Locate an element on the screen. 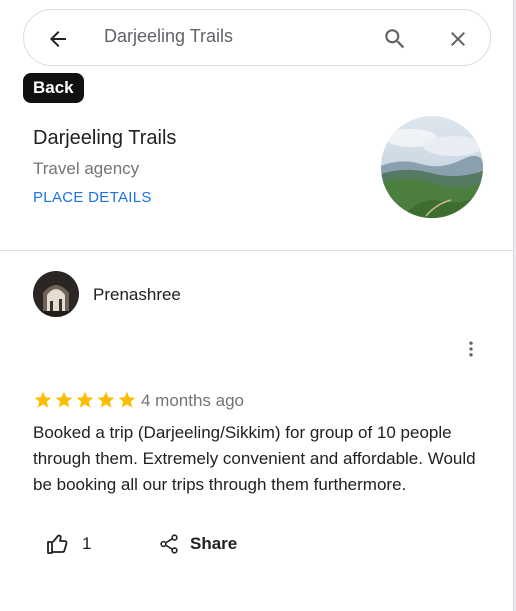  search-icon is located at coordinates (395, 39).